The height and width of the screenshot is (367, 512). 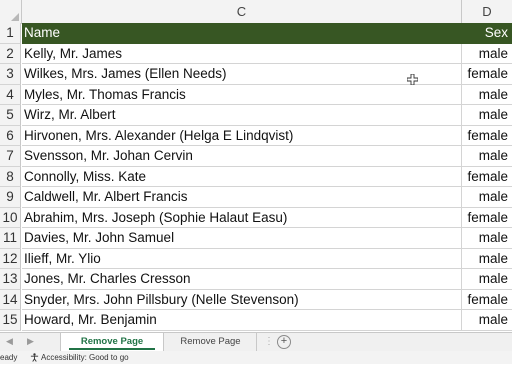 I want to click on row-header: 13, so click(x=10, y=279).